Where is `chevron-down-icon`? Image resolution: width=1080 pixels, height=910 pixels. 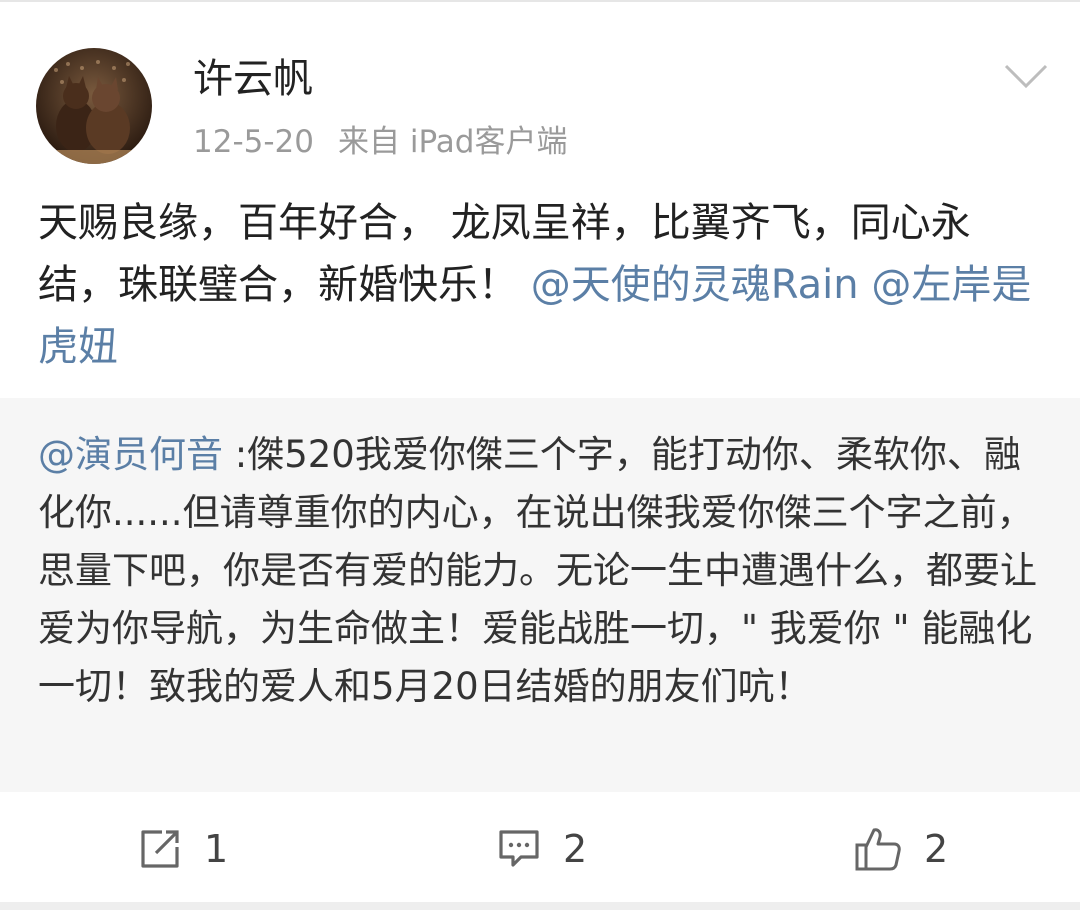
chevron-down-icon is located at coordinates (1026, 77).